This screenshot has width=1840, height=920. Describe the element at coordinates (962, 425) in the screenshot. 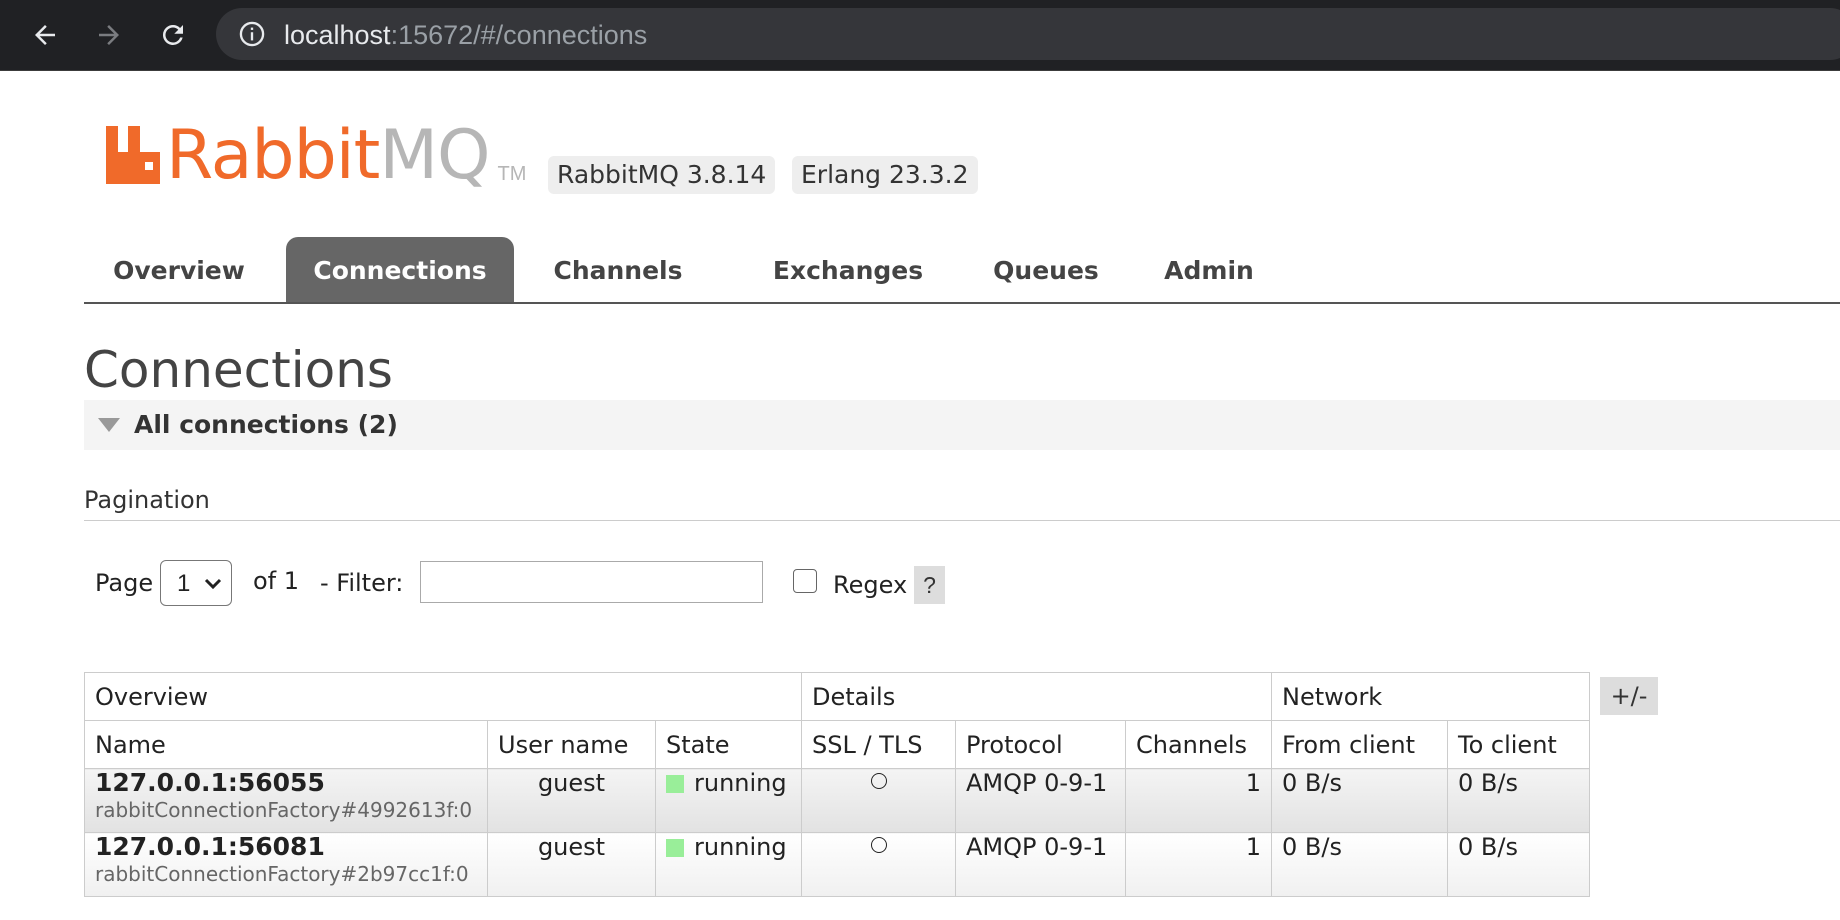

I see `all-connections-section-toggle: All connections (2)` at that location.